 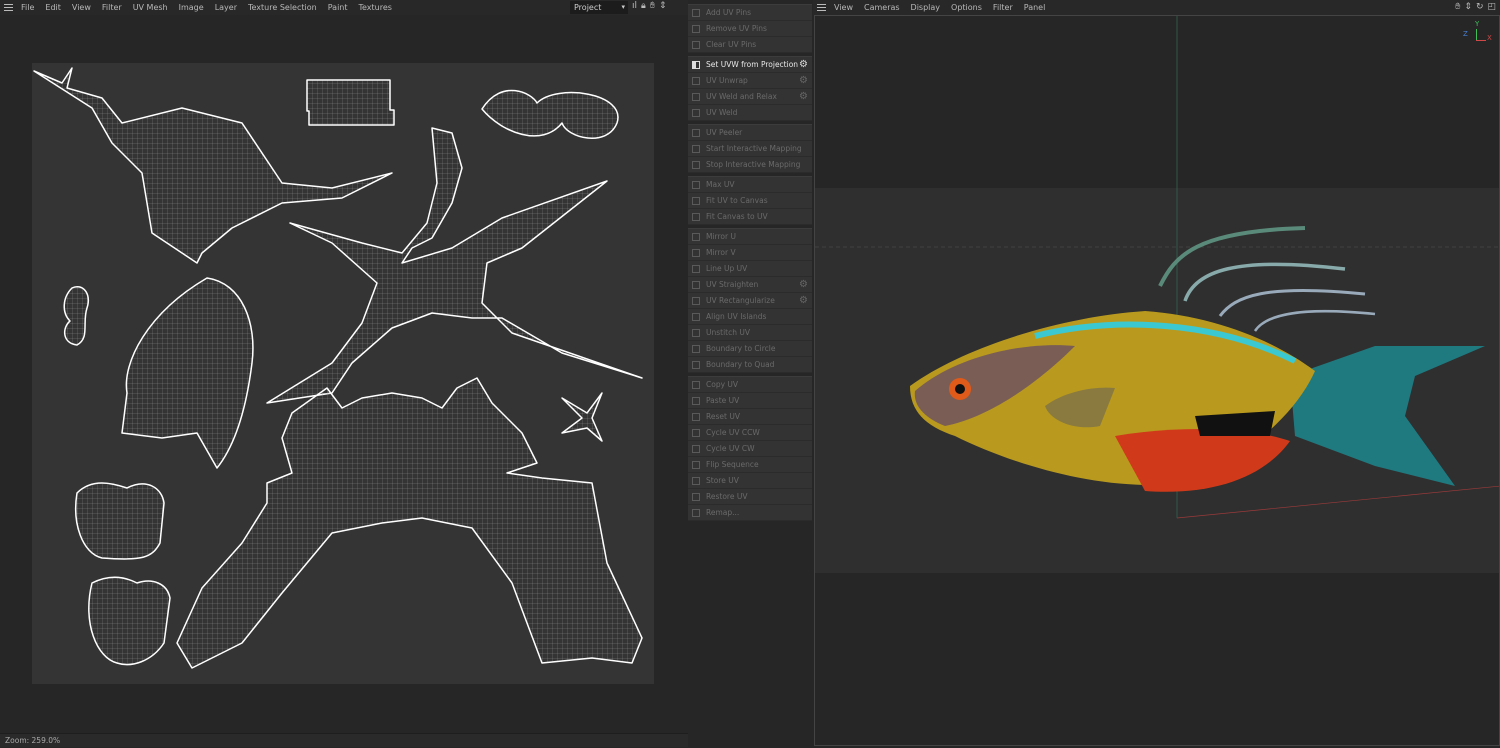 What do you see at coordinates (750, 81) in the screenshot?
I see `command-uv-unwrap: UV Unwrap ⚙` at bounding box center [750, 81].